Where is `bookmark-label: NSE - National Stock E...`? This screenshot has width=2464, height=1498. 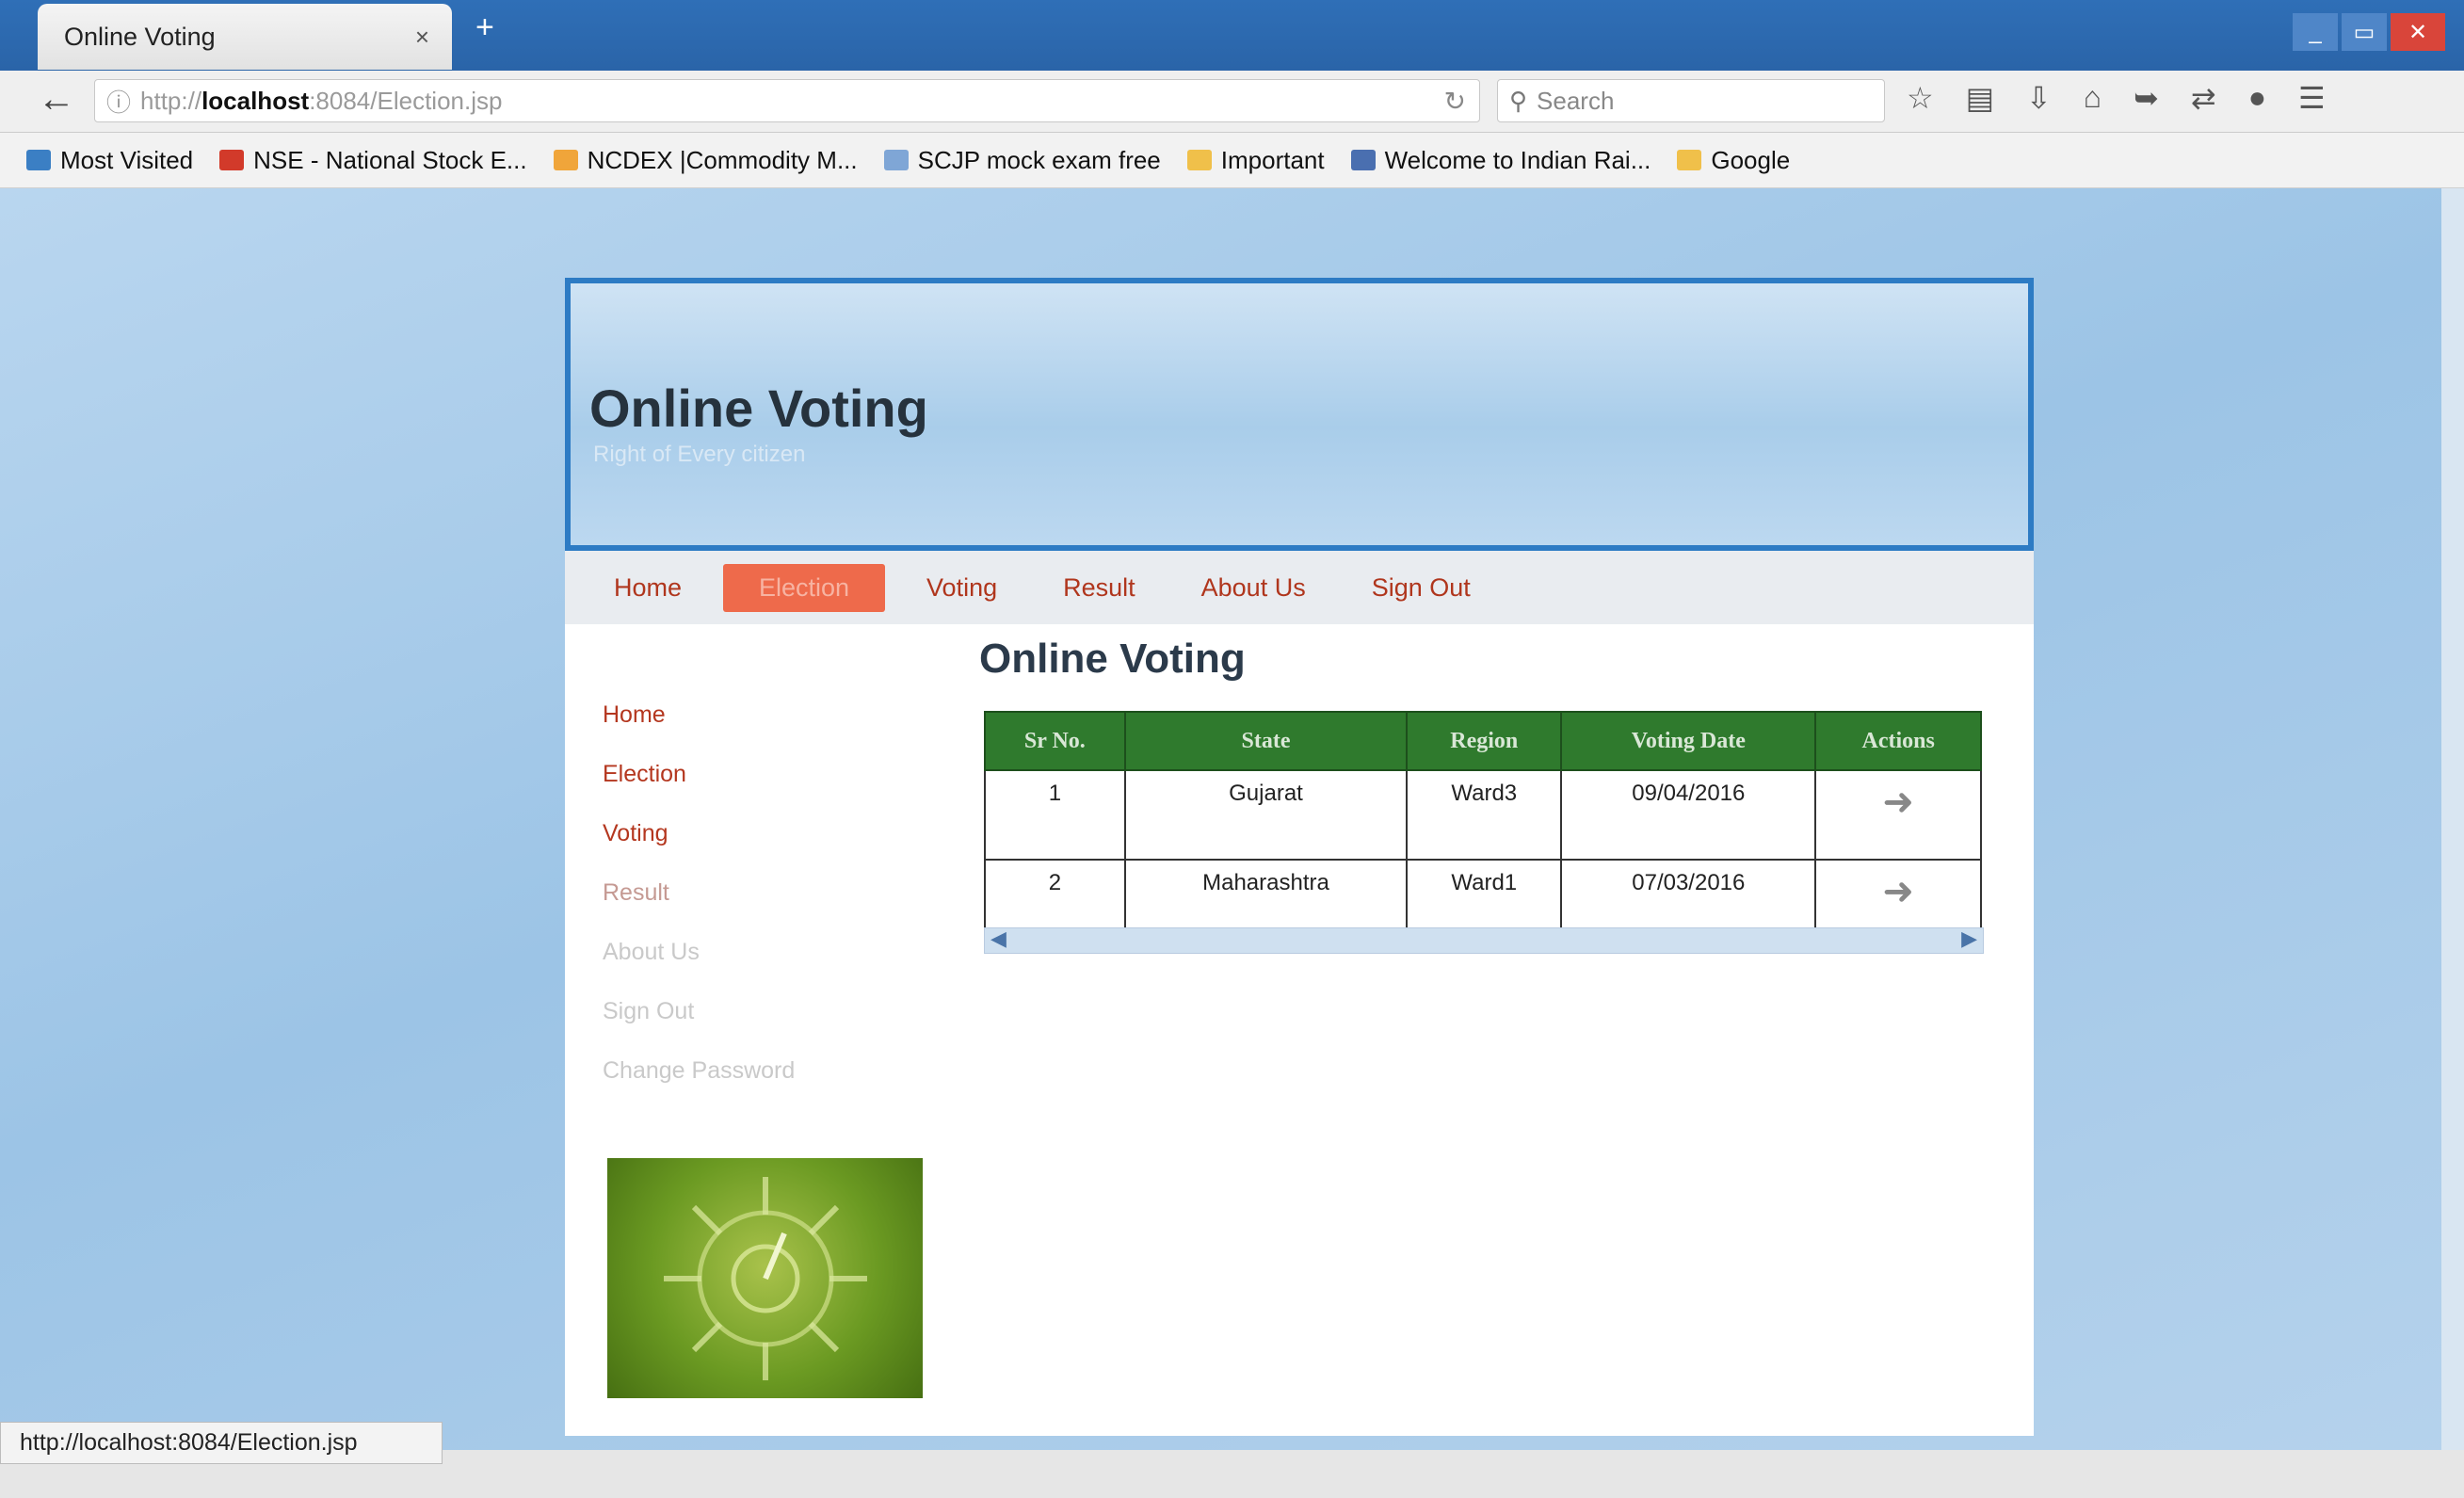
bookmark-label: NSE - National Stock E... is located at coordinates (390, 160).